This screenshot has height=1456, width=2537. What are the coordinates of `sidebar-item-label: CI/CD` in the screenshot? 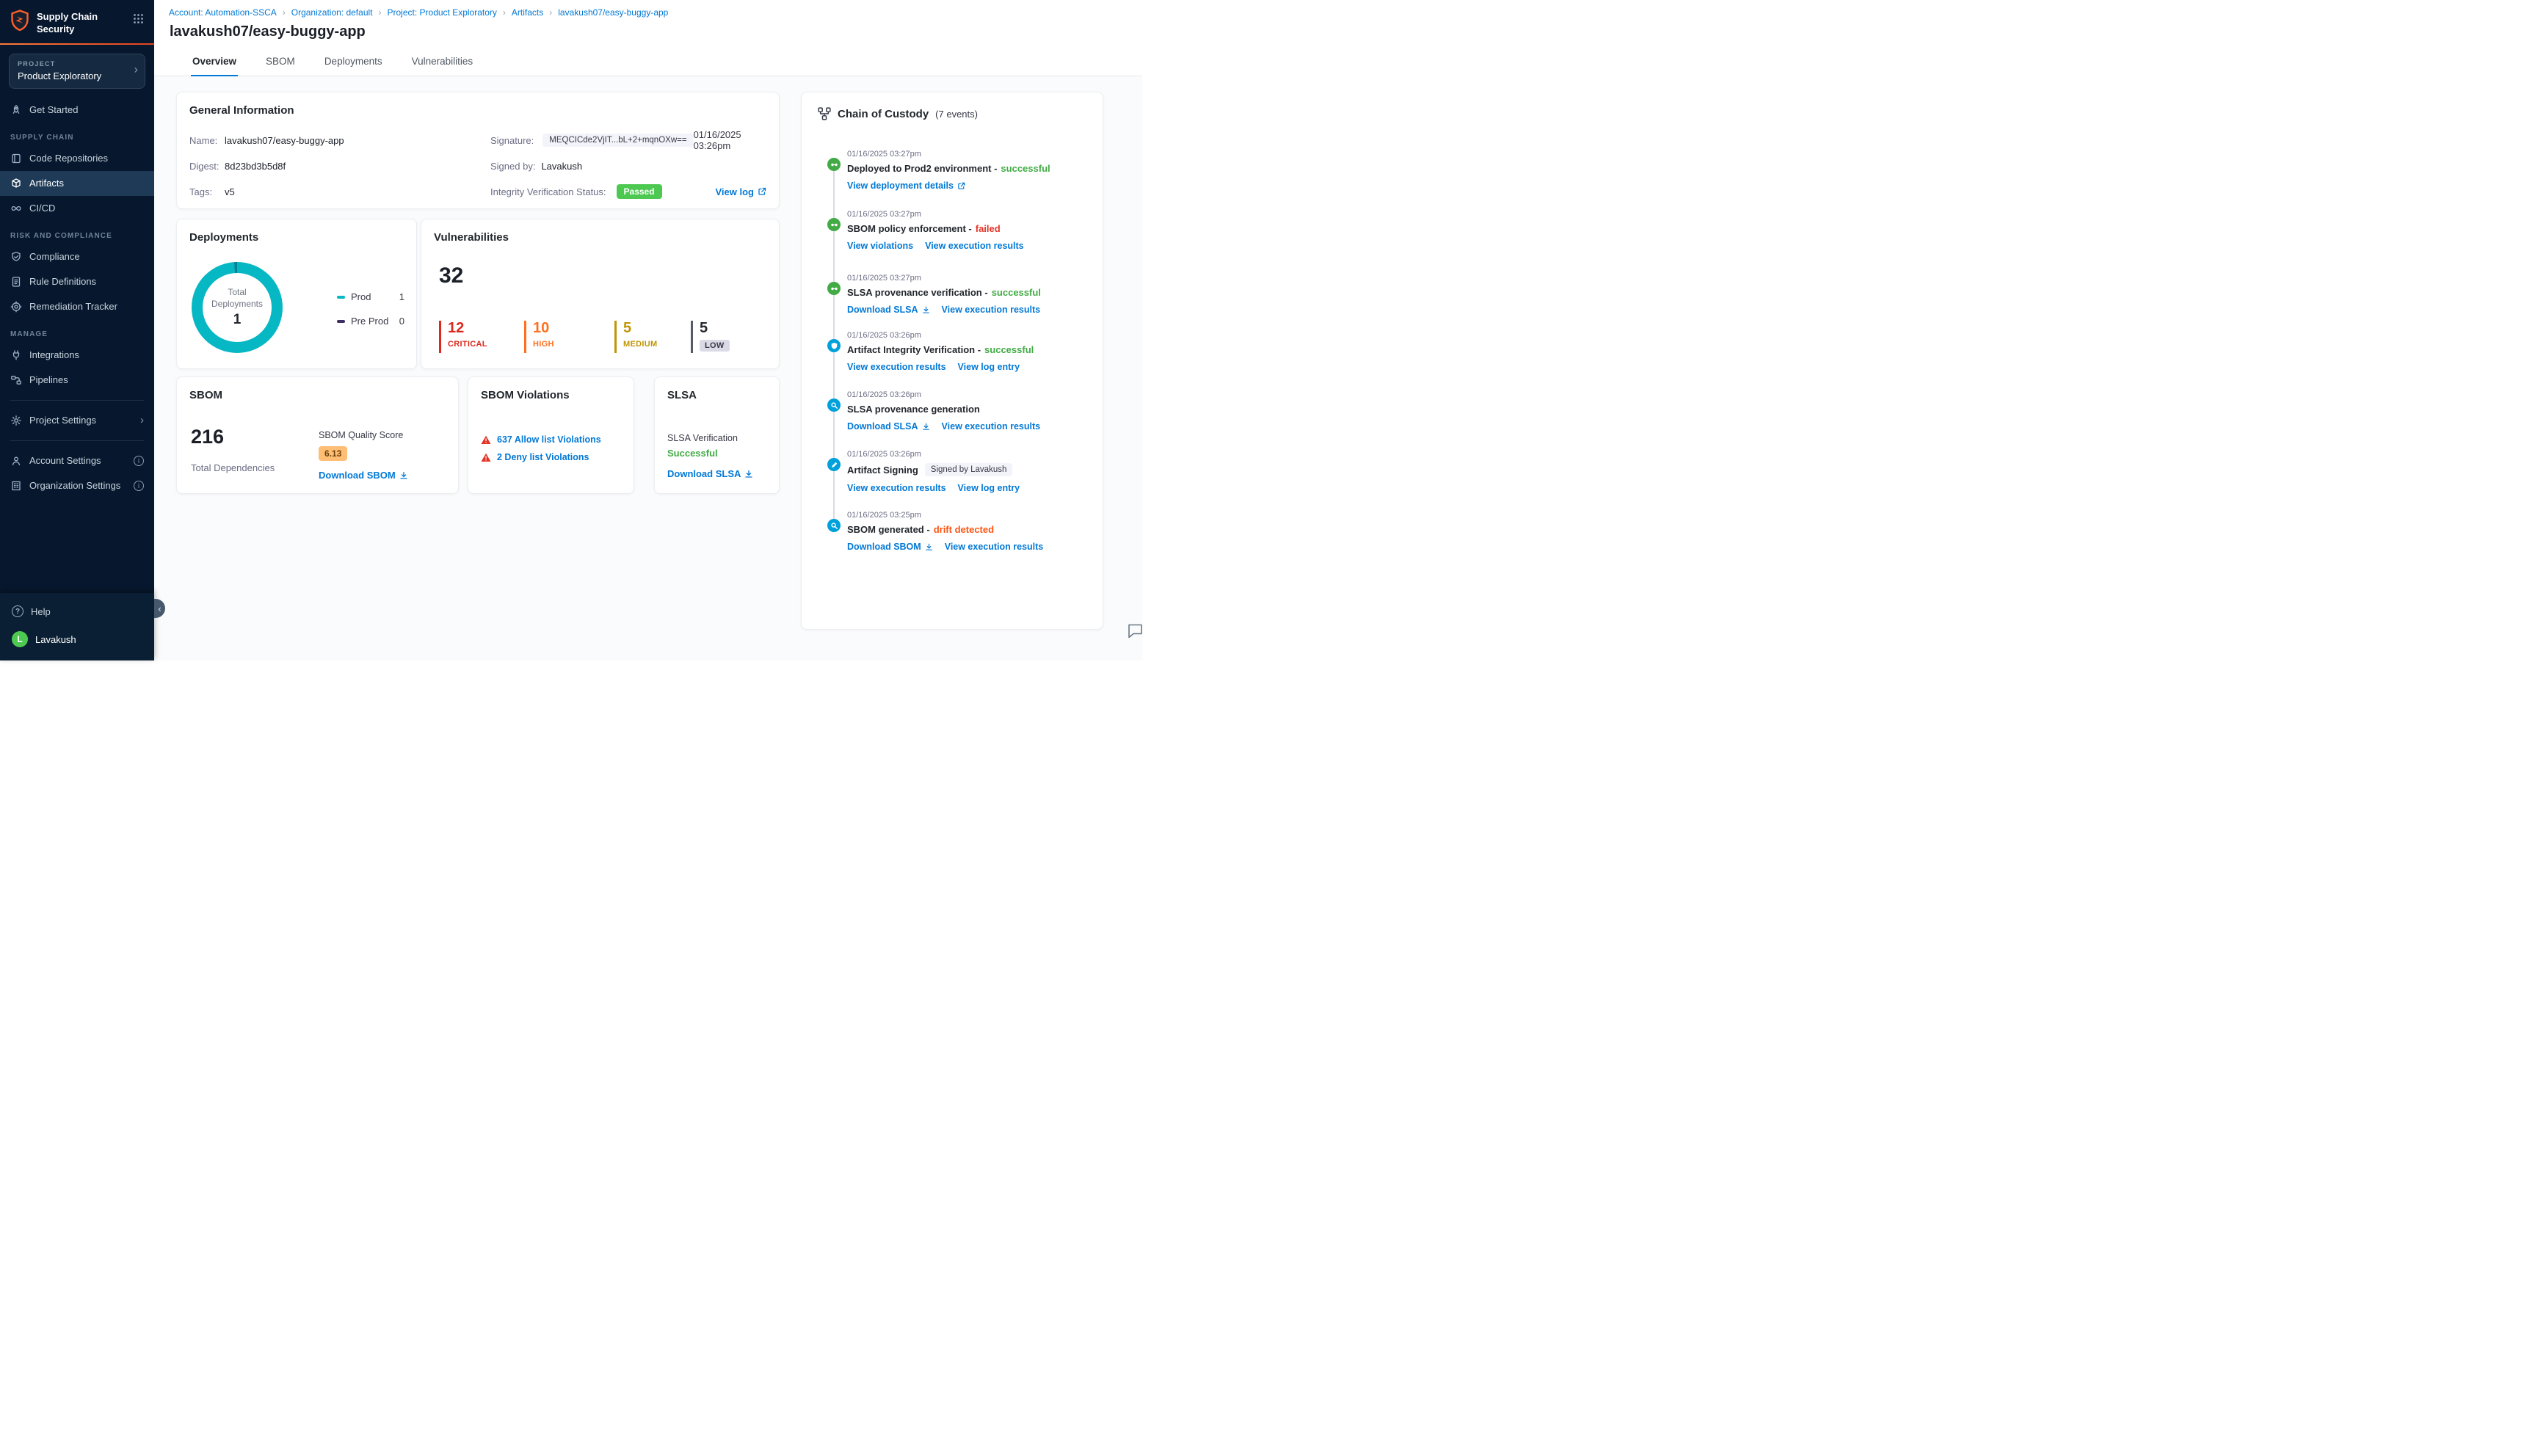 It's located at (42, 208).